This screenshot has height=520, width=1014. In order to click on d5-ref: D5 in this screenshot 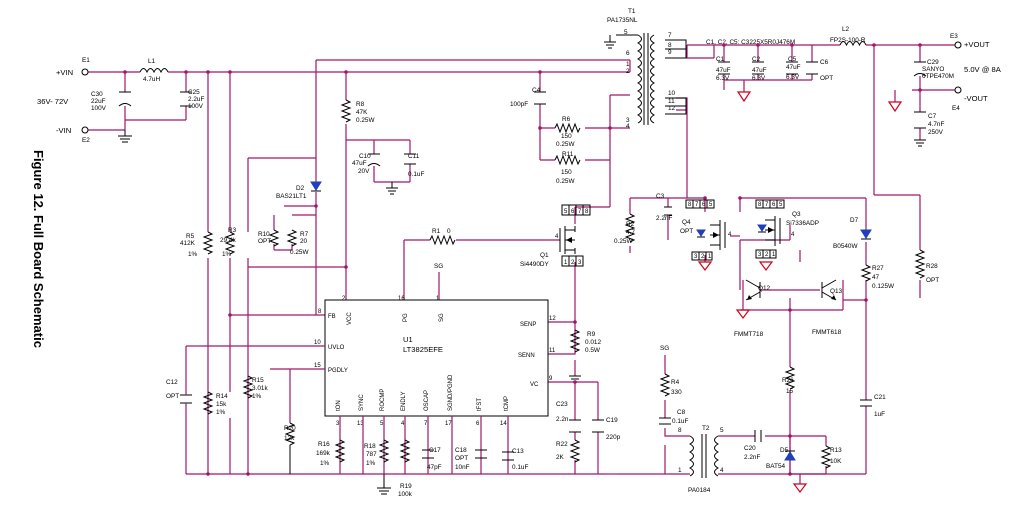, I will do `click(784, 450)`.